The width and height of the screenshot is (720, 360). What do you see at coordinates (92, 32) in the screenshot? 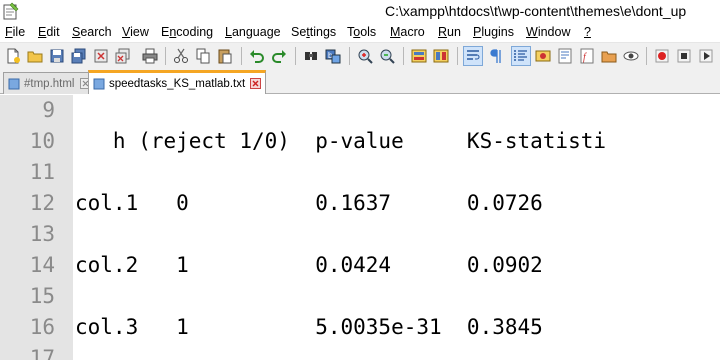
I see `menu-search: Search` at bounding box center [92, 32].